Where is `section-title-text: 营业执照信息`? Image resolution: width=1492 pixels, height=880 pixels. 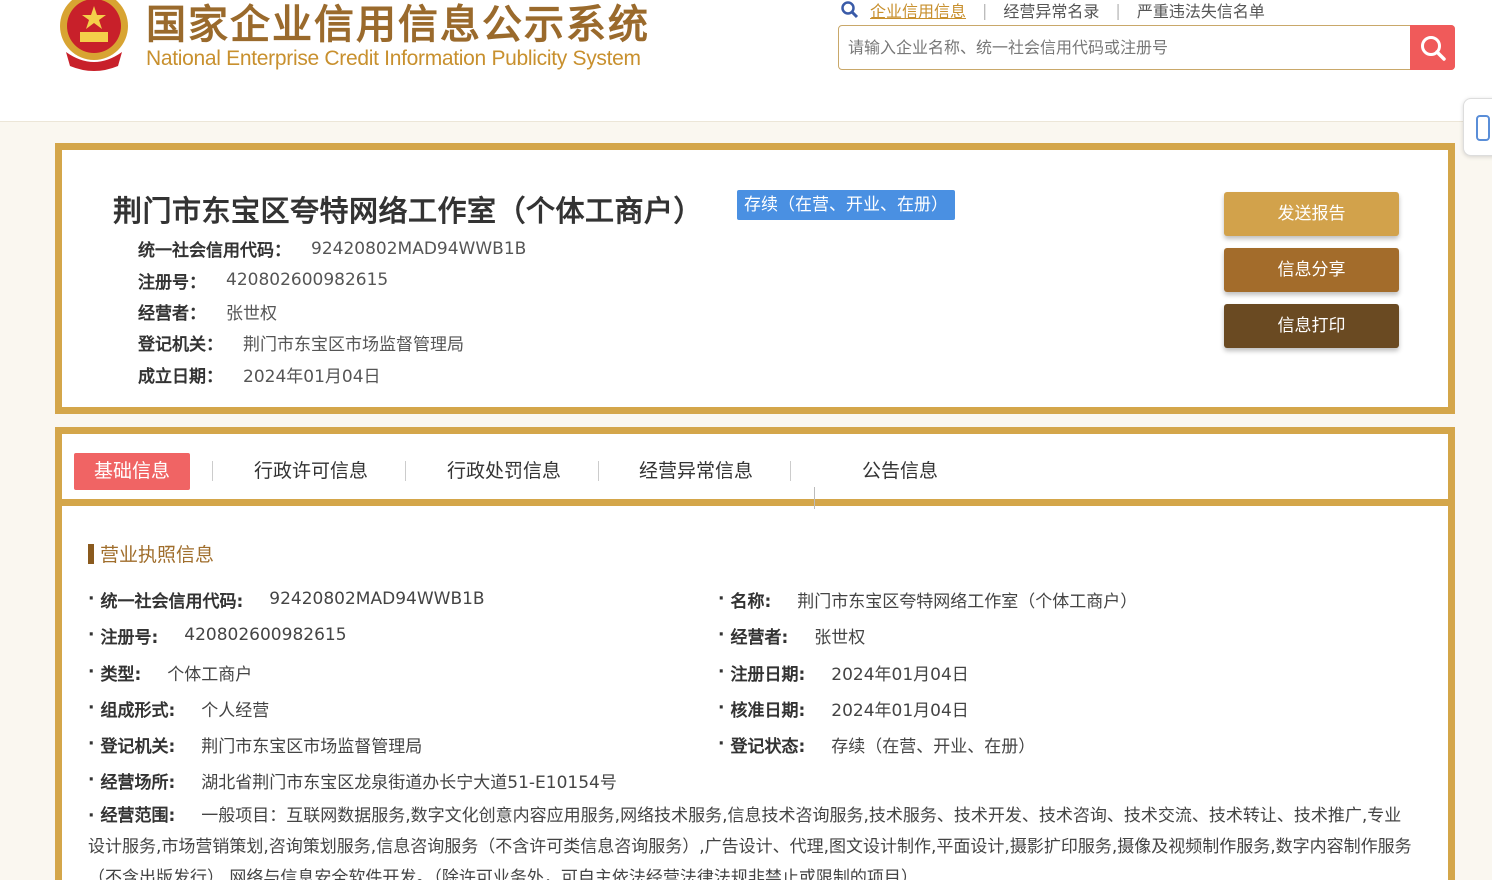
section-title-text: 营业执照信息 is located at coordinates (157, 555).